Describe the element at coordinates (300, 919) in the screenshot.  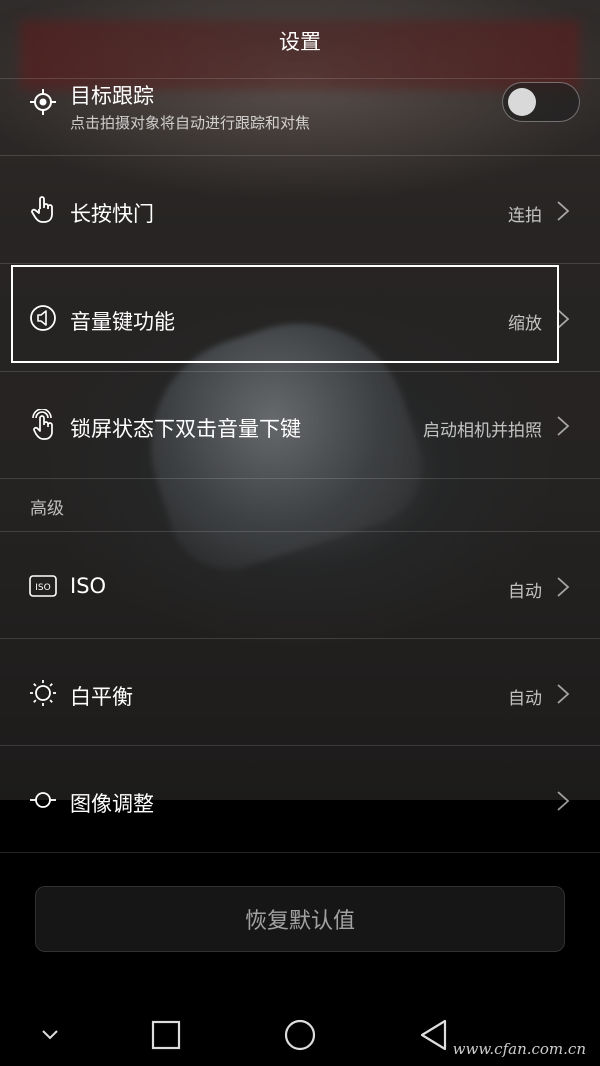
I see `reset-defaults-button: 恢复默认值` at that location.